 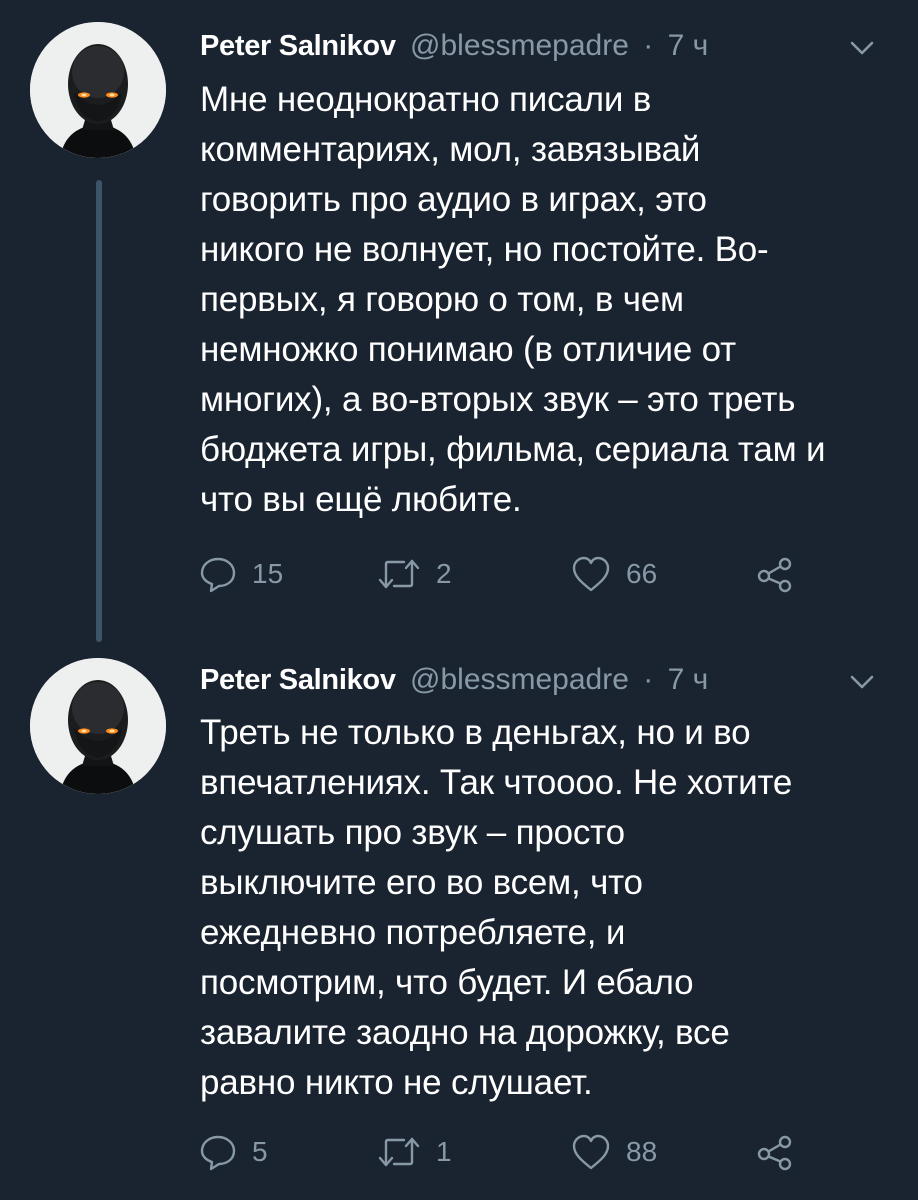 I want to click on retweet-button: 1, so click(x=414, y=1152).